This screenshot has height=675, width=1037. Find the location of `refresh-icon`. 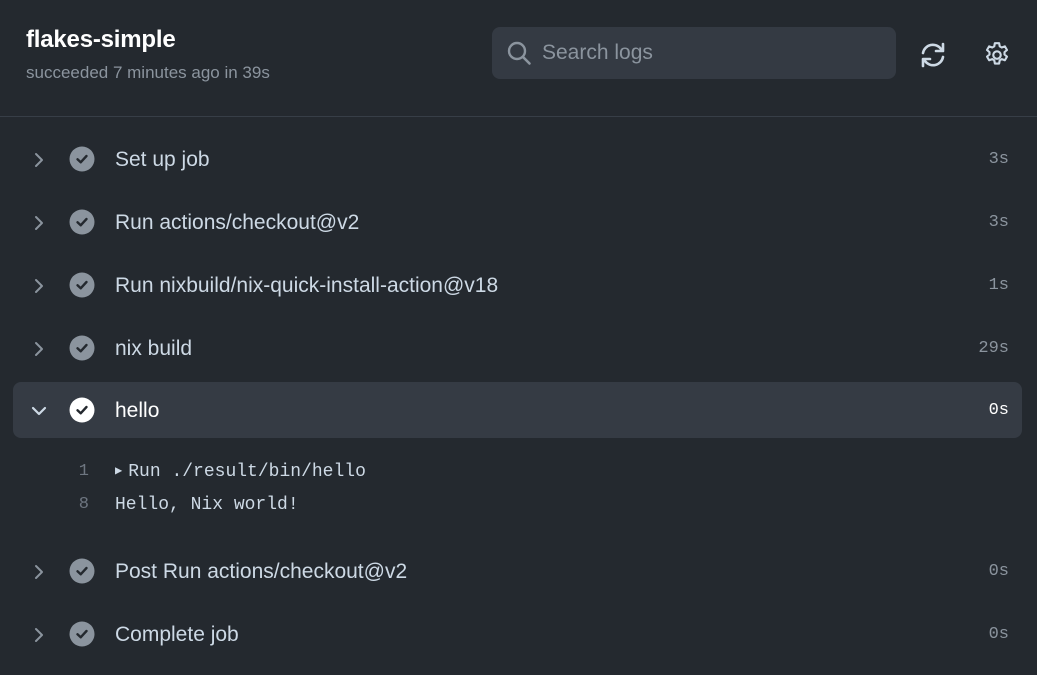

refresh-icon is located at coordinates (933, 55).